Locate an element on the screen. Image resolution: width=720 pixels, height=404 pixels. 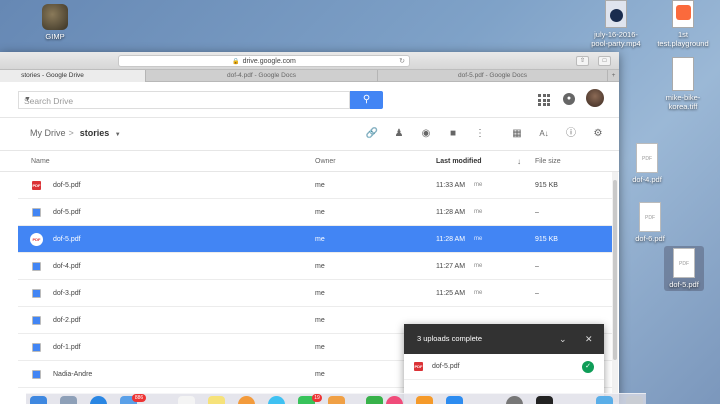
file-row: dof-4.pdf me 11:27 AM me – is located at coordinates (315, 266).